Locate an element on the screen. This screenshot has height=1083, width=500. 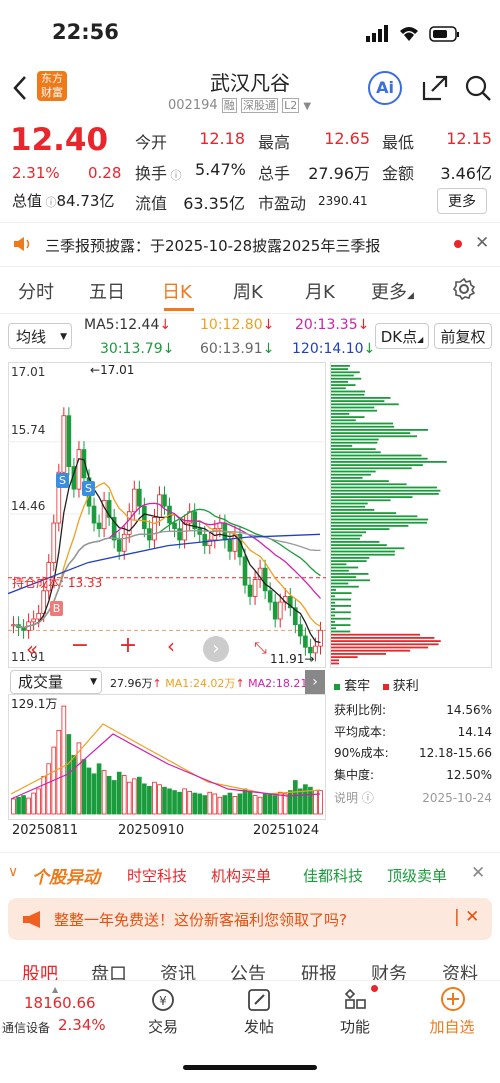
ma5-value: MA5:12.44↓ is located at coordinates (128, 325).